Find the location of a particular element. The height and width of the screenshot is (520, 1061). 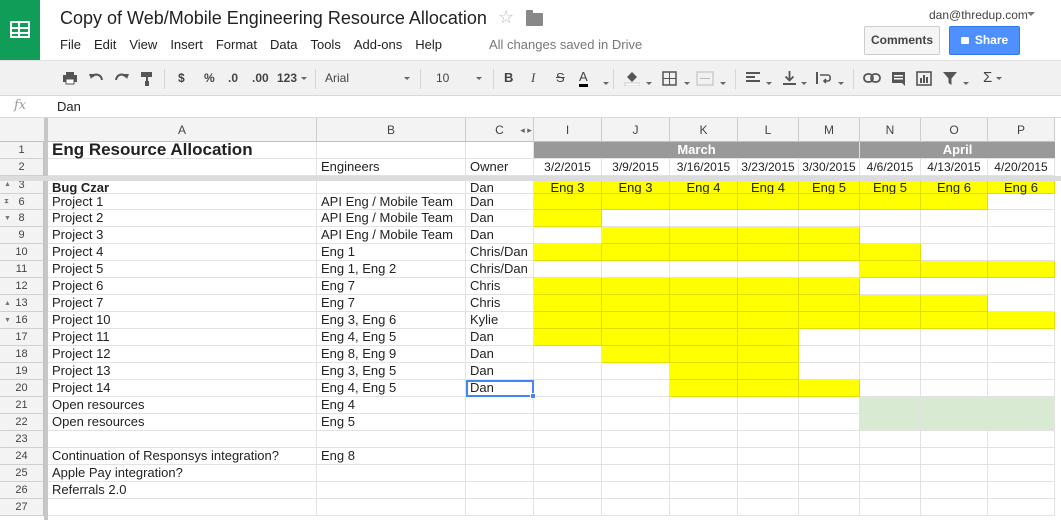

owner-cell: Dan is located at coordinates (500, 187).